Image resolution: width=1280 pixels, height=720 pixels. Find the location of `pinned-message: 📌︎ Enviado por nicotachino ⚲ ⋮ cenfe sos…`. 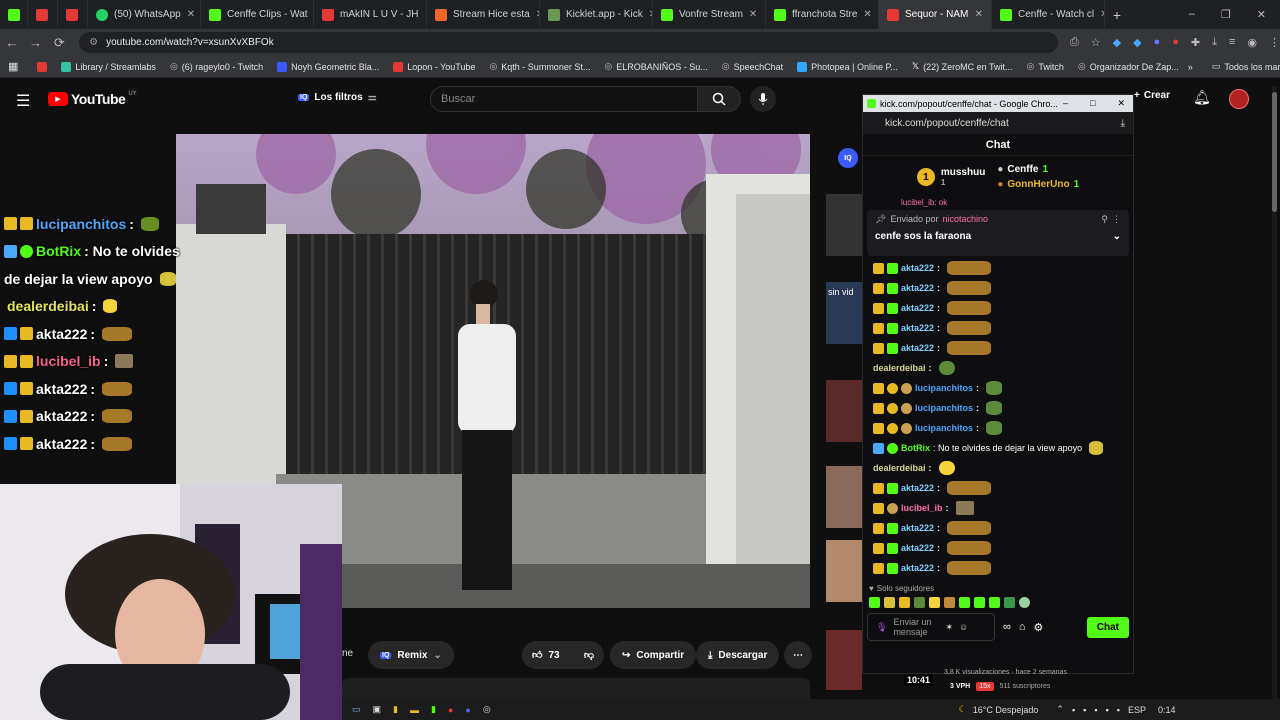

pinned-message: 📌︎ Enviado por nicotachino ⚲ ⋮ cenfe sos… is located at coordinates (998, 233).